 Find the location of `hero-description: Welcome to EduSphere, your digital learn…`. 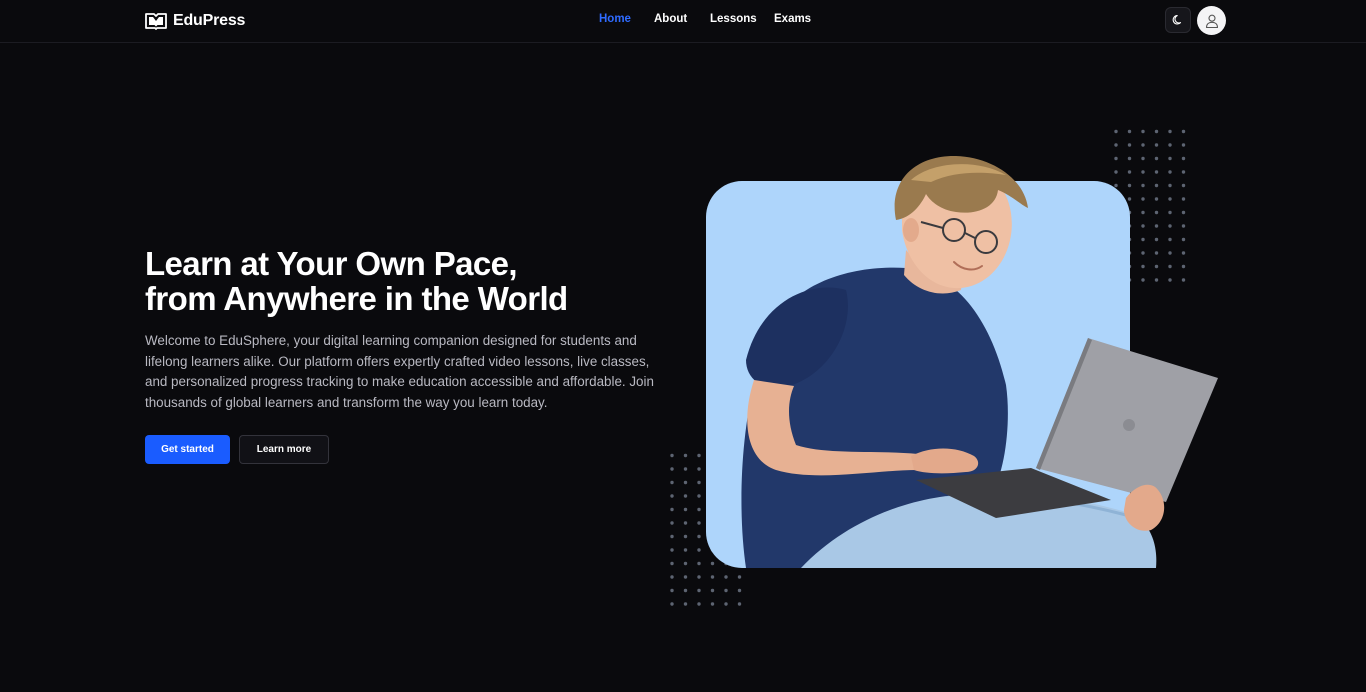

hero-description: Welcome to EduSphere, your digital learn… is located at coordinates (399, 371).